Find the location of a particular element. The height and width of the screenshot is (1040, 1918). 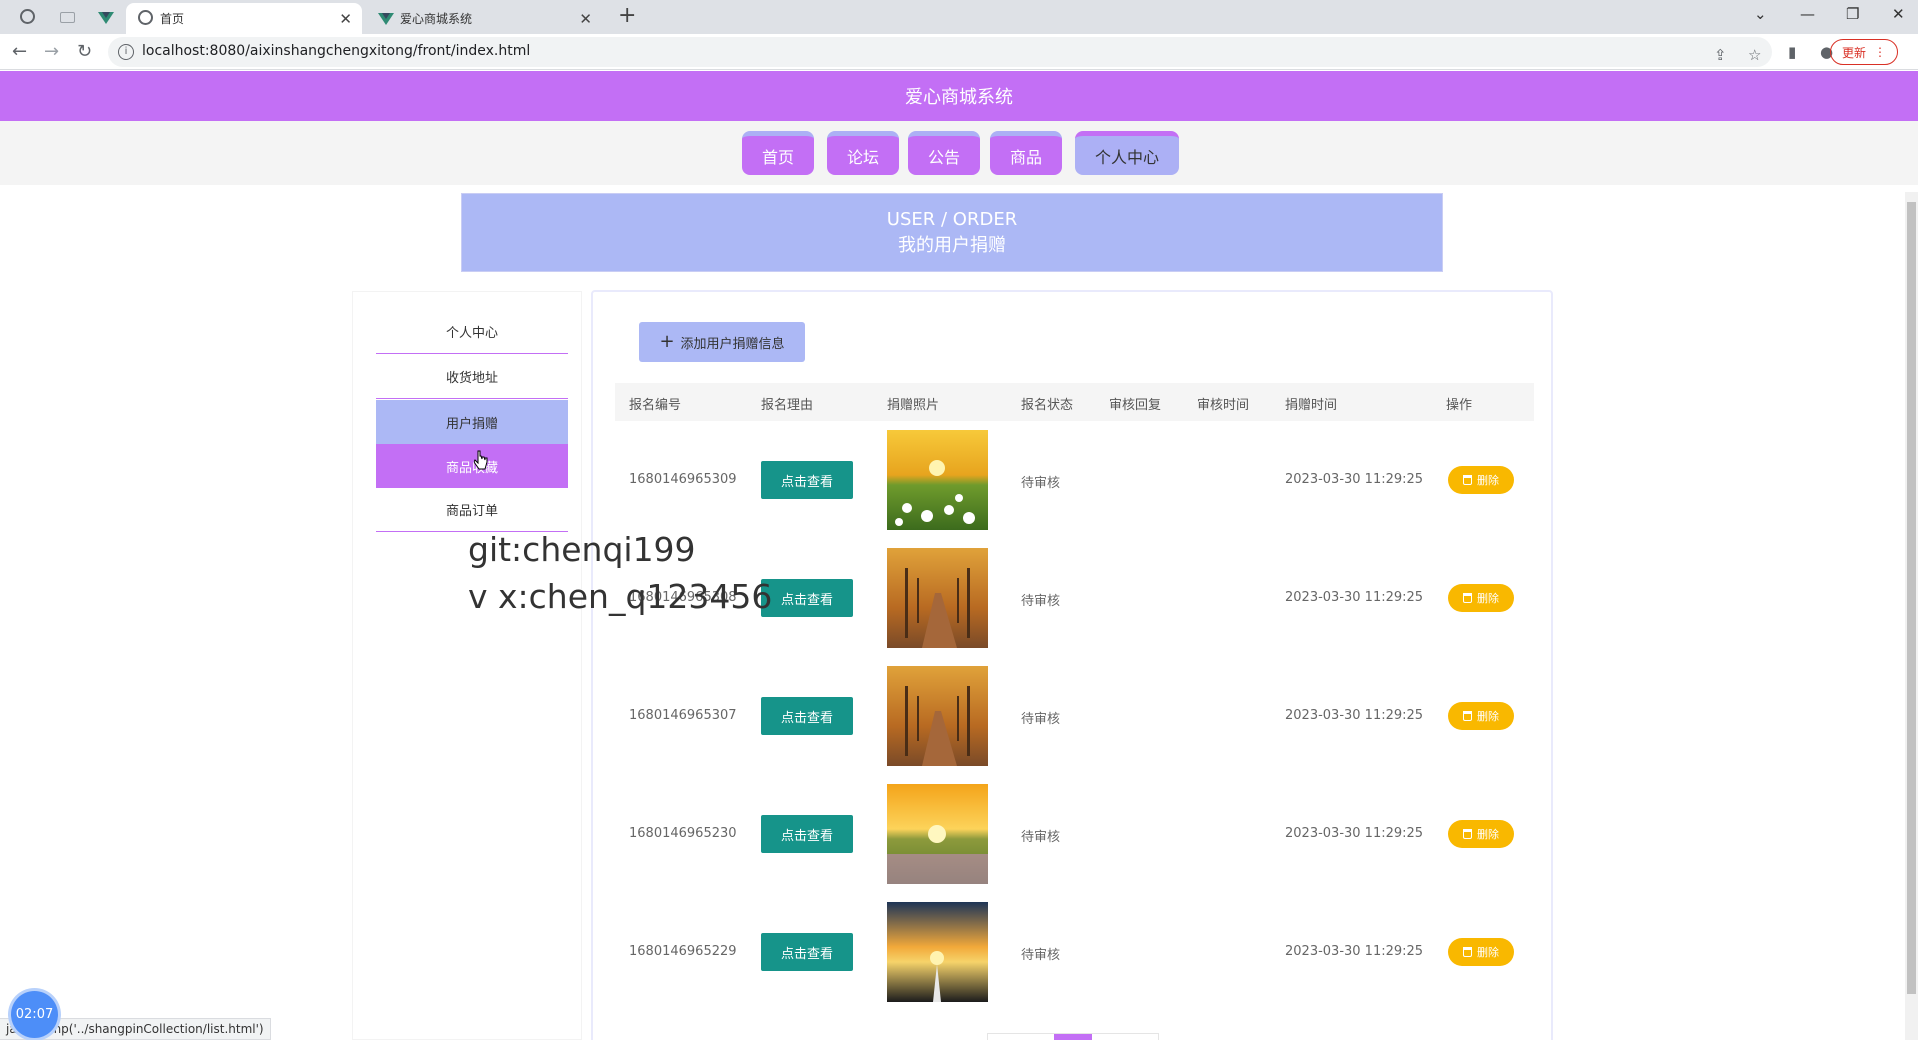

back-icon: ← is located at coordinates (19, 51).